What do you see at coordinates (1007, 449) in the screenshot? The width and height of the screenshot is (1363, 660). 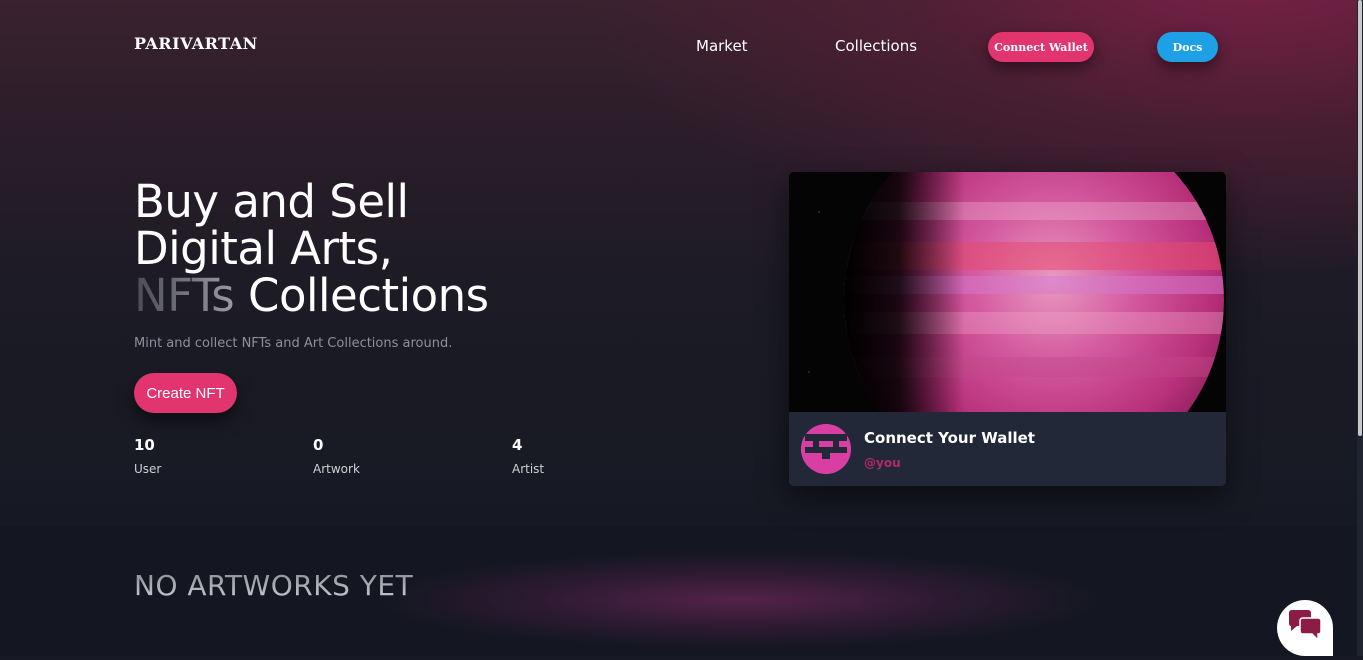 I see `card-footer: Connect Your Wallet @you` at bounding box center [1007, 449].